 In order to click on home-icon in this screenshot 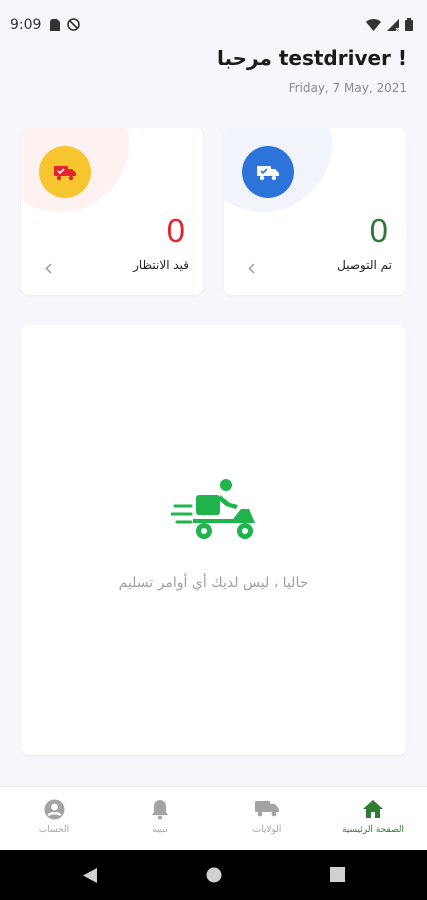, I will do `click(373, 809)`.